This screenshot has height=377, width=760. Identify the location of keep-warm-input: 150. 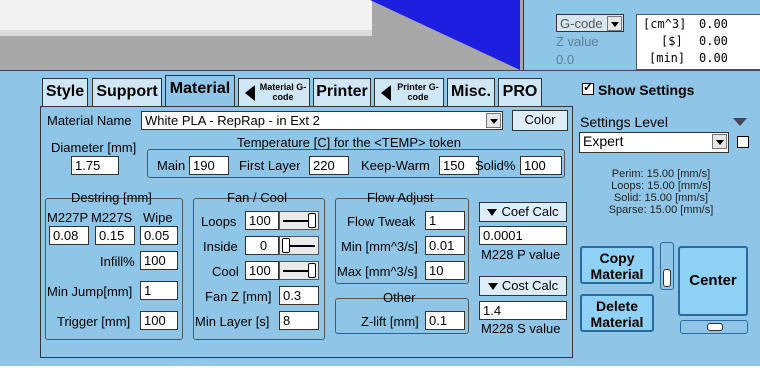
(459, 165).